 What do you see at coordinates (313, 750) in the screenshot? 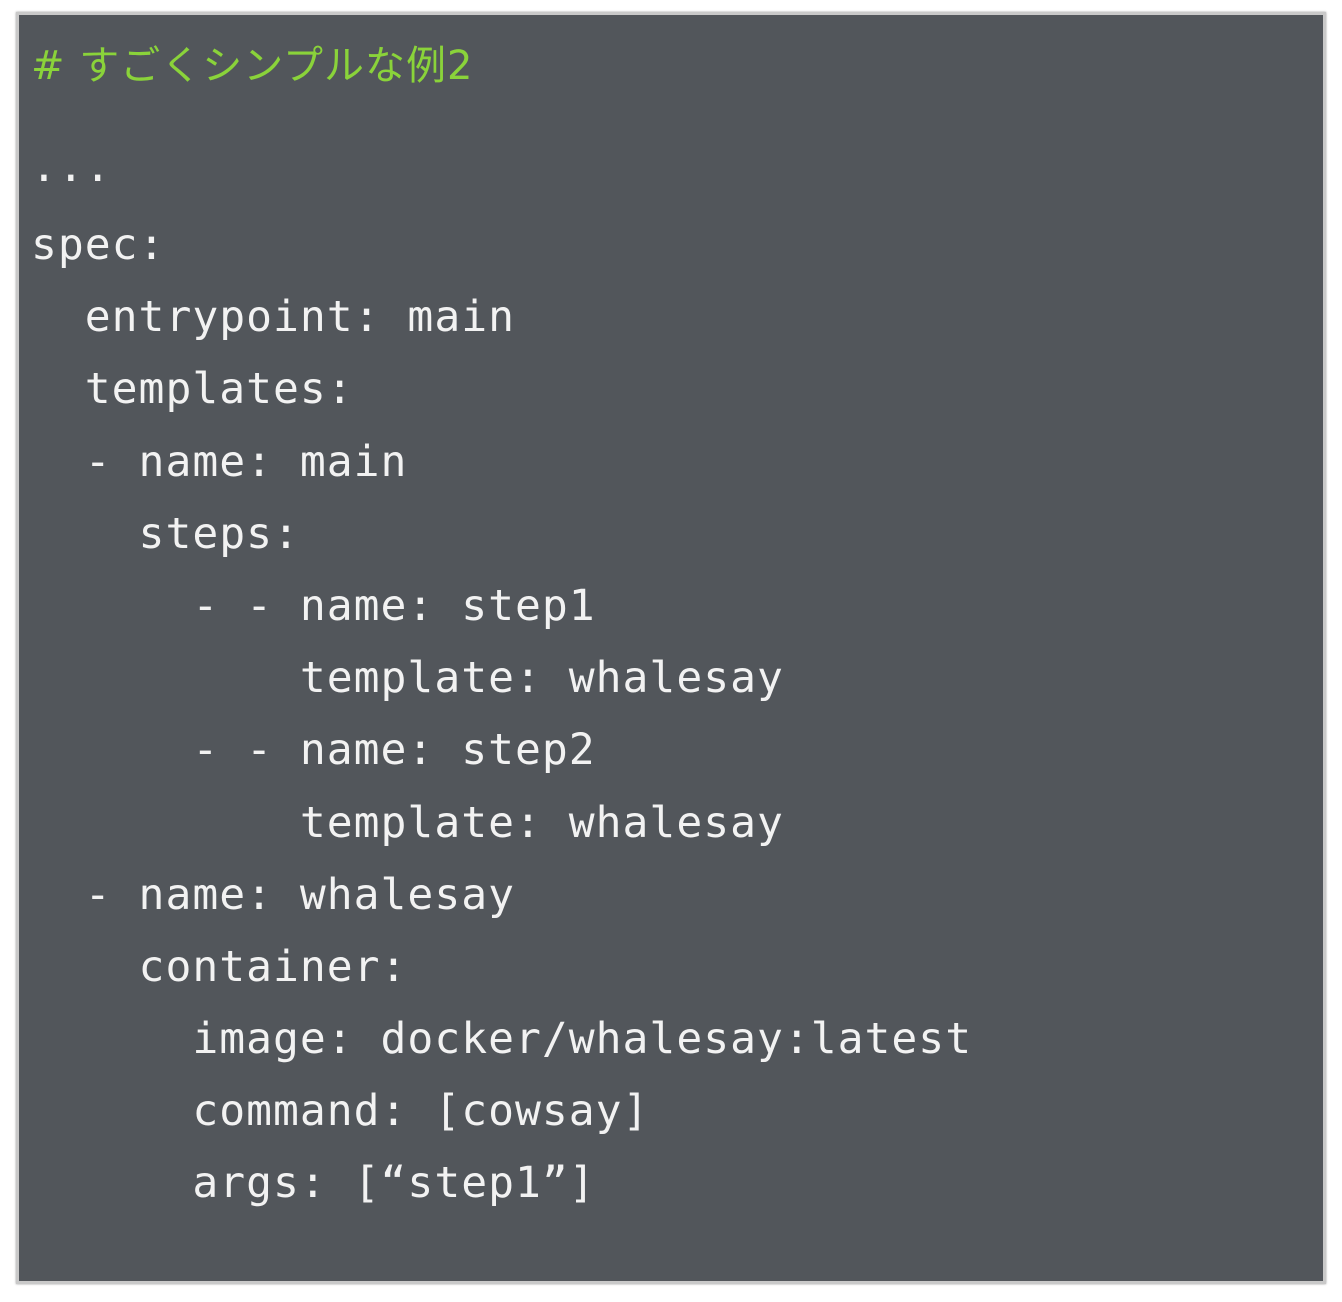
I see `code-line-step2-name: - - name: step2` at bounding box center [313, 750].